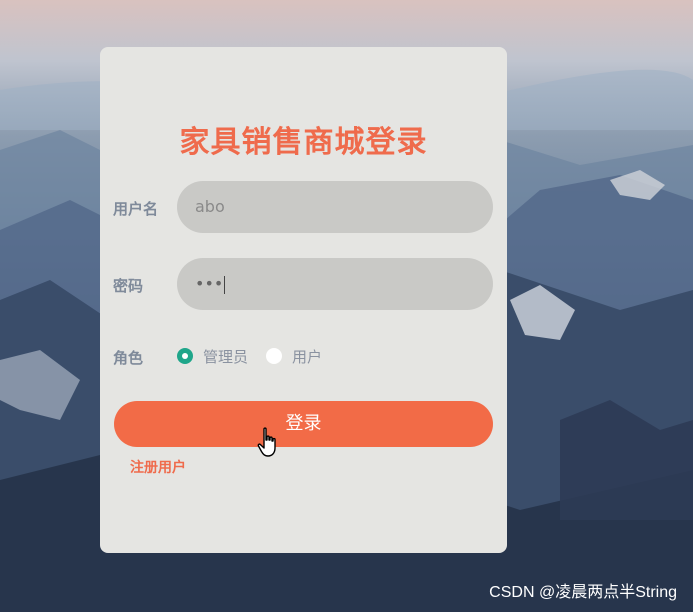 The image size is (693, 612). I want to click on username-value: abo, so click(210, 206).